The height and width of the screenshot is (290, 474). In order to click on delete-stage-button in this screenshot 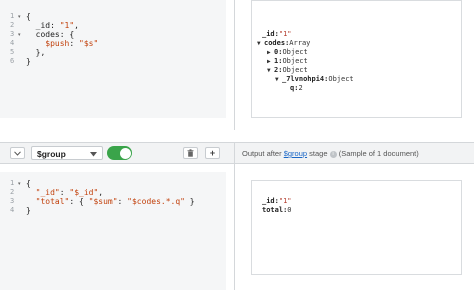, I will do `click(190, 153)`.